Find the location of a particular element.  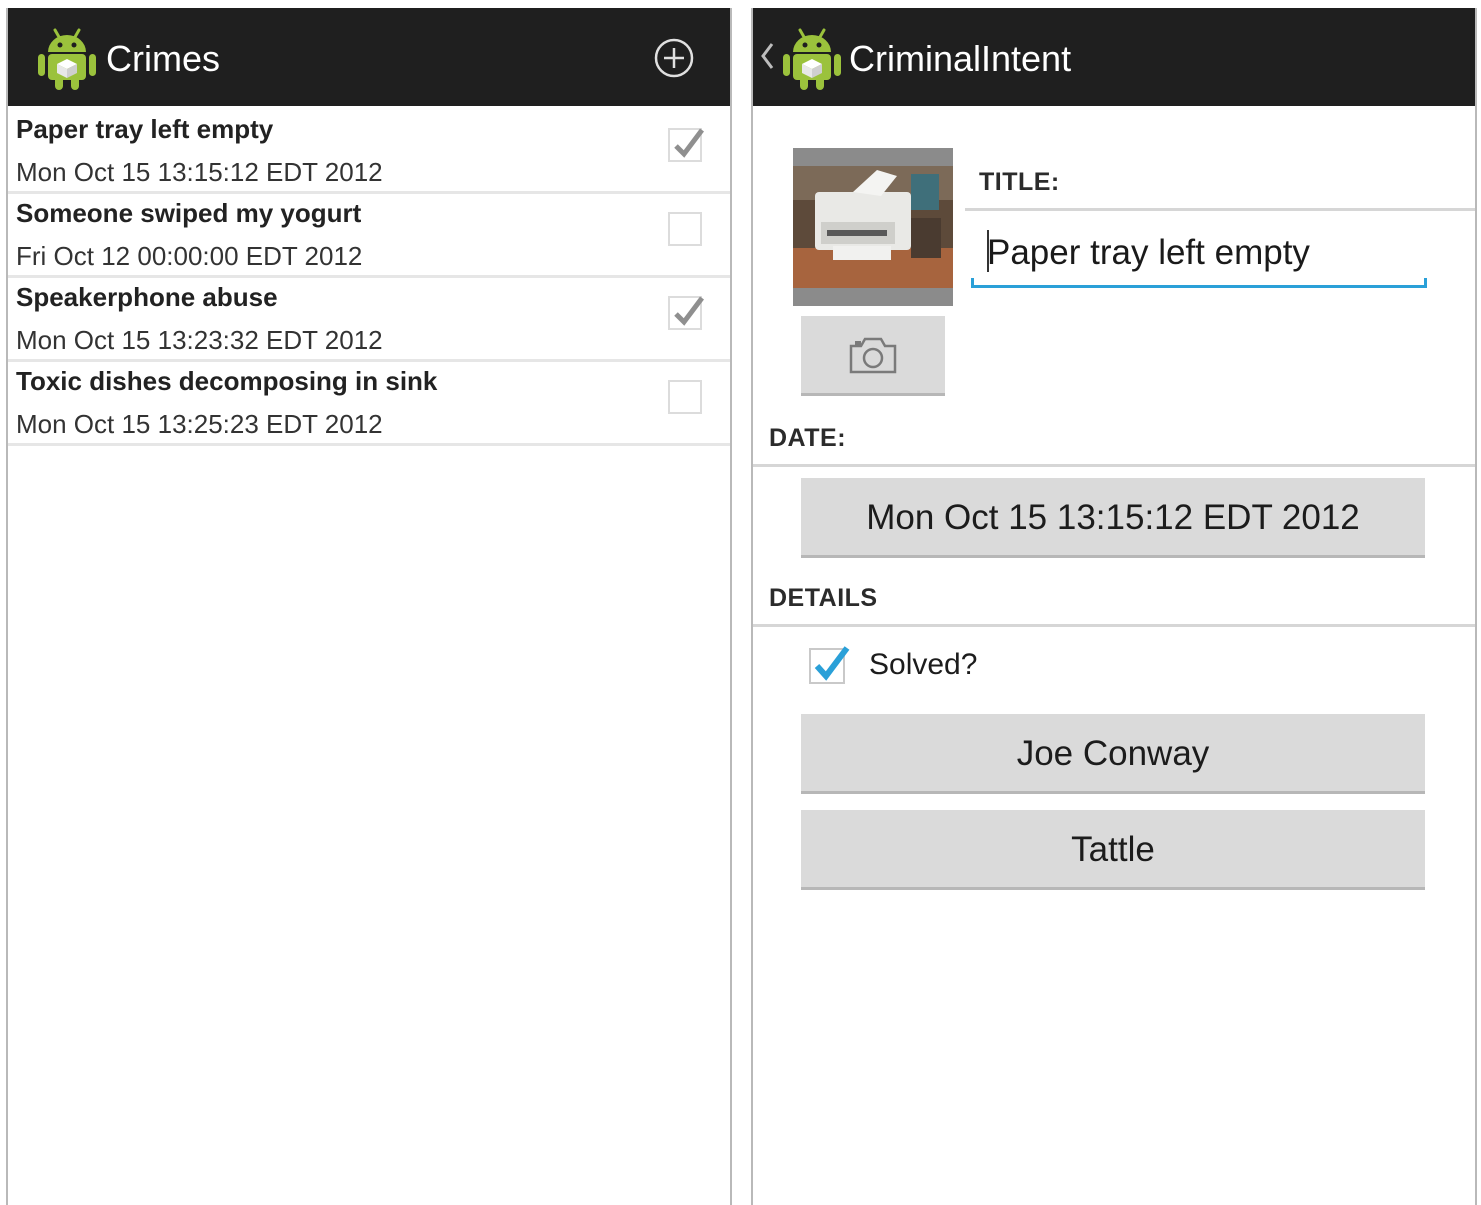

crime-date: Mon Oct 15 13:23:32 EDT 2012 is located at coordinates (199, 340).